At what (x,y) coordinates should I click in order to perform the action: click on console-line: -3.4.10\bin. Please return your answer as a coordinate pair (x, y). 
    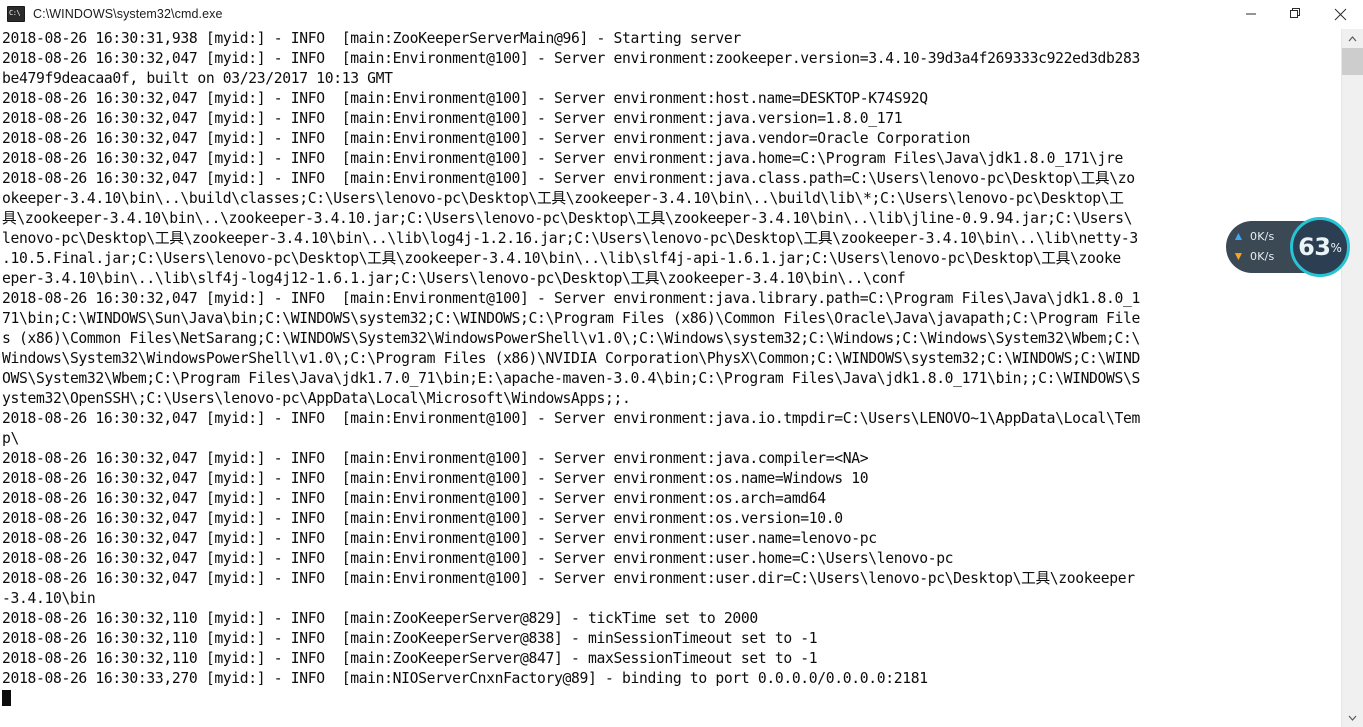
    Looking at the image, I should click on (49, 598).